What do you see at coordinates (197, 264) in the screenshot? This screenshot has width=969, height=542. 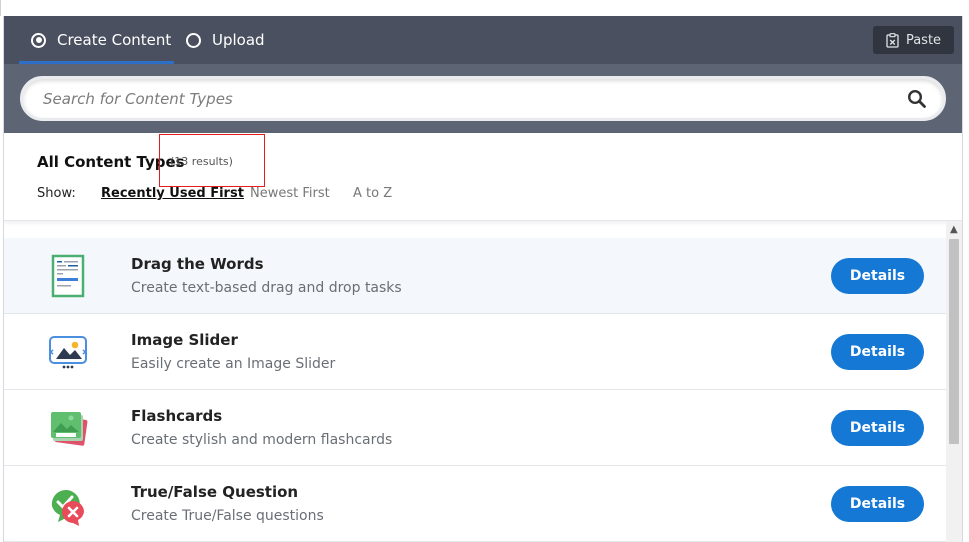 I see `item-title: Drag the Words` at bounding box center [197, 264].